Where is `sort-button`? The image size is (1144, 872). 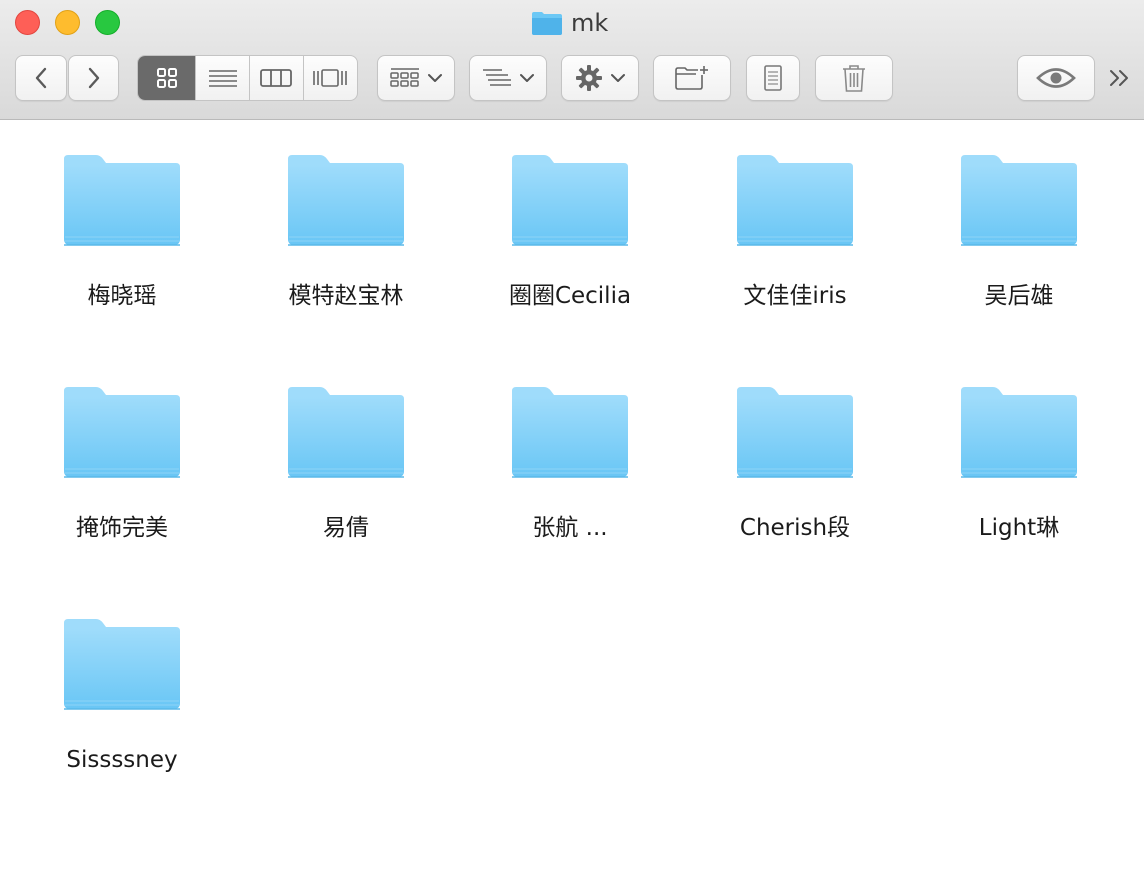 sort-button is located at coordinates (508, 78).